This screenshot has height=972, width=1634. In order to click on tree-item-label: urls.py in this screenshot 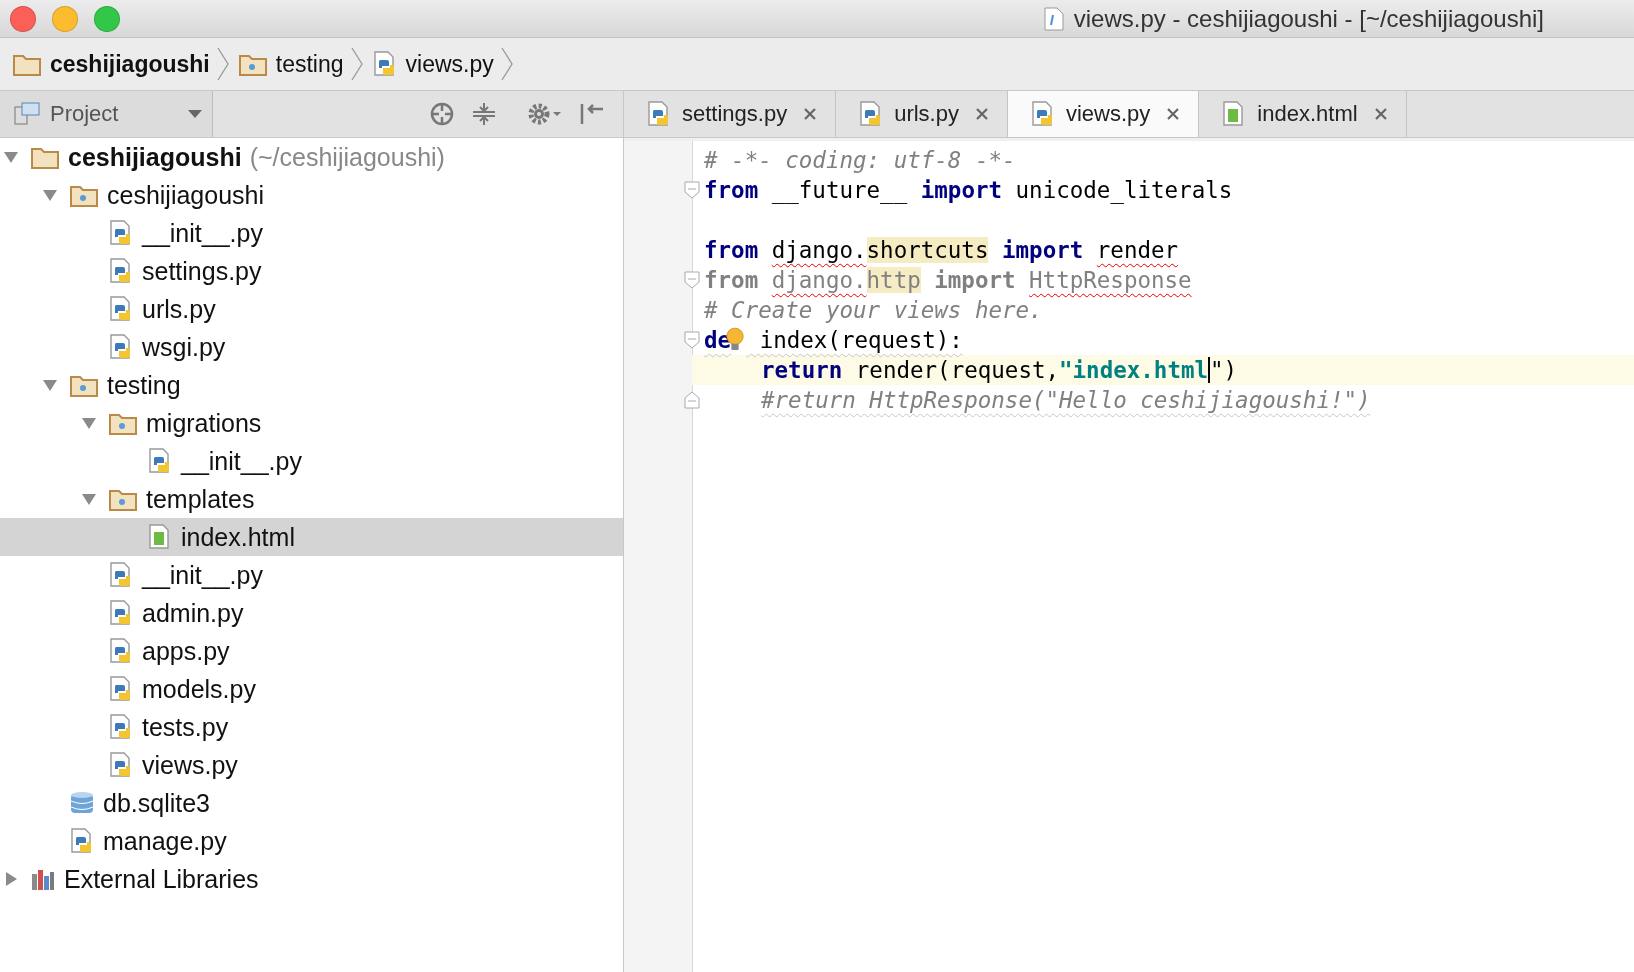, I will do `click(179, 309)`.